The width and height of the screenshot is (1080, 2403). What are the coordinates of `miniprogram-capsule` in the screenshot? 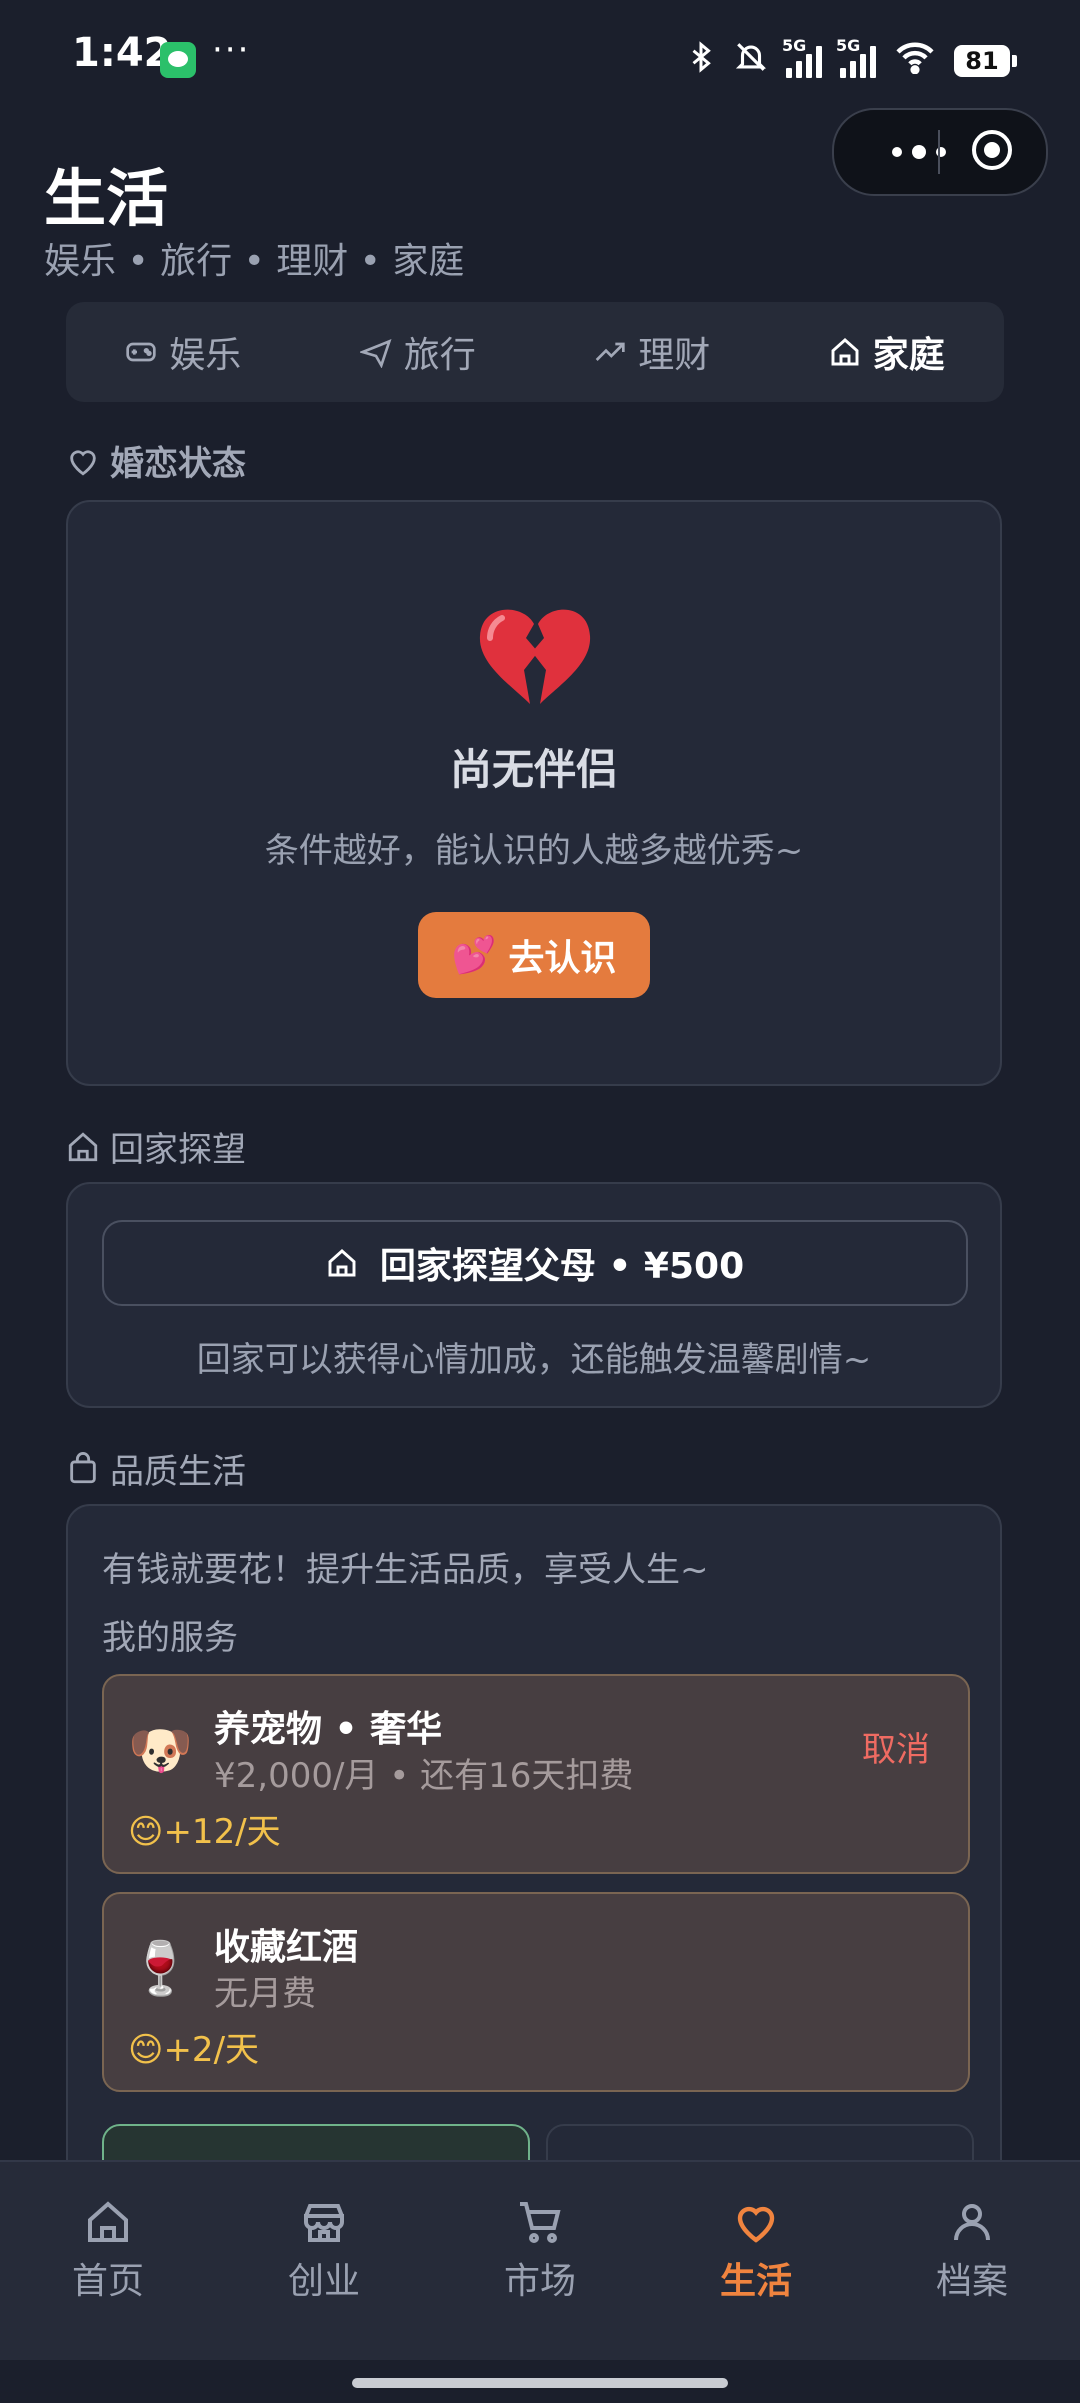 It's located at (940, 152).